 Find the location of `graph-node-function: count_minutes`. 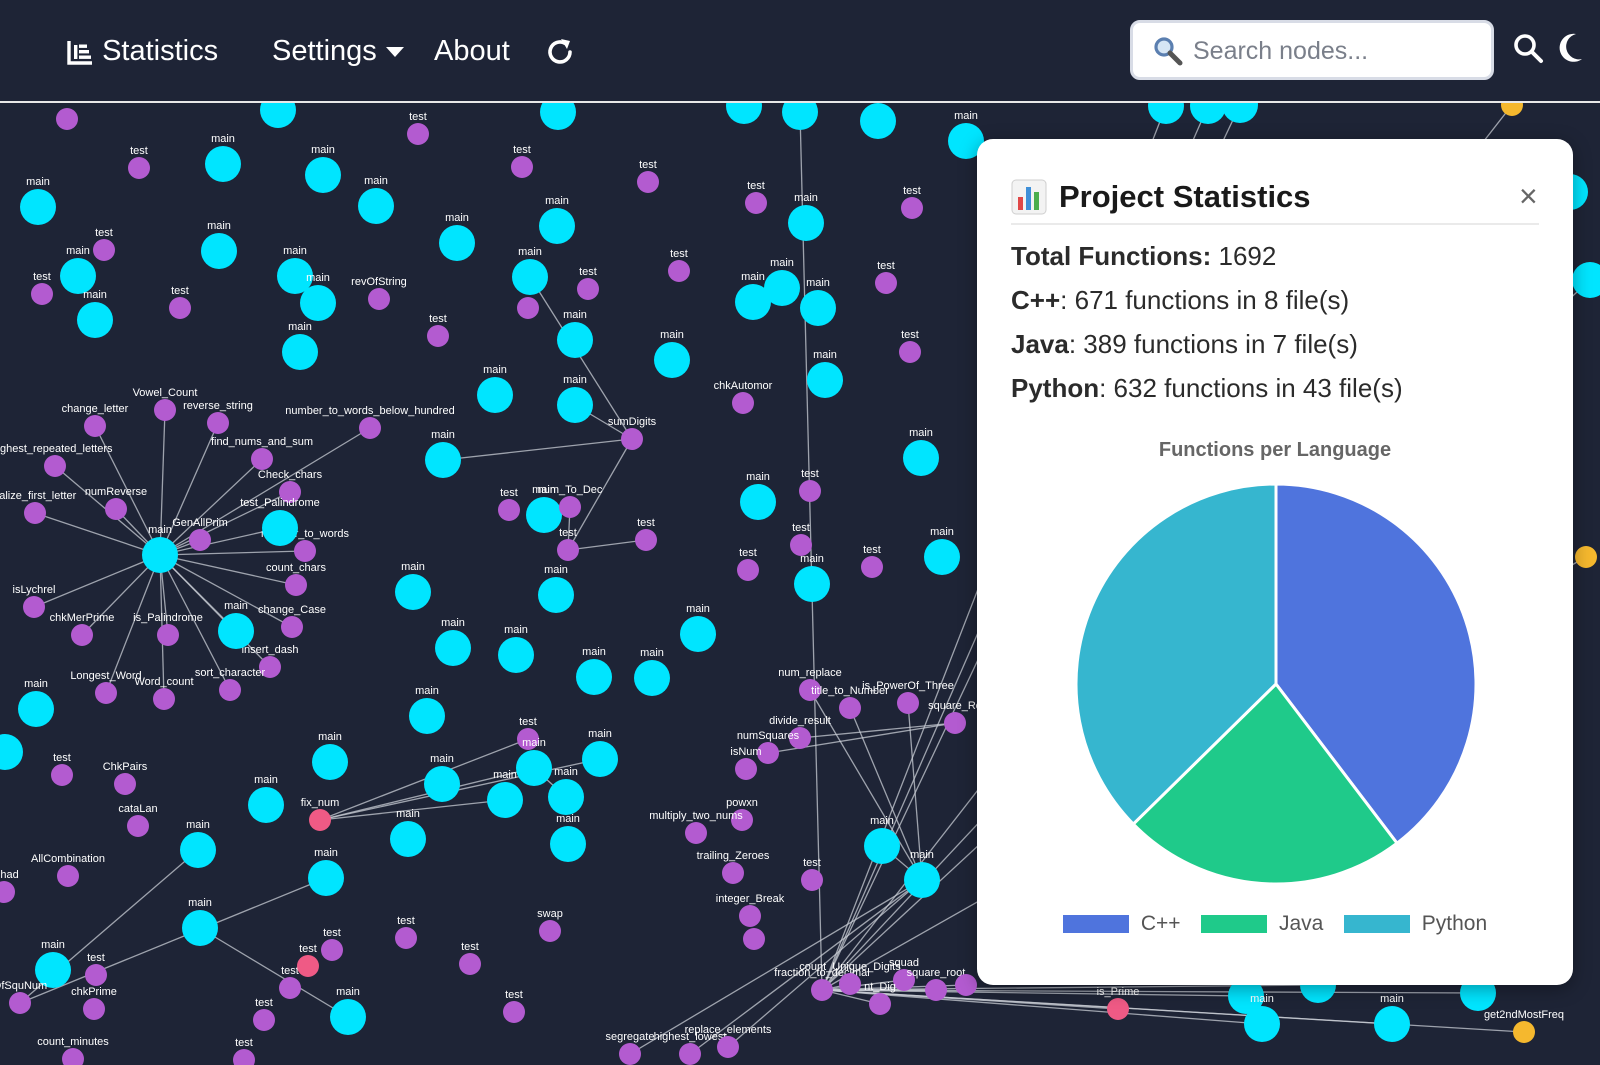

graph-node-function: count_minutes is located at coordinates (73, 1050).